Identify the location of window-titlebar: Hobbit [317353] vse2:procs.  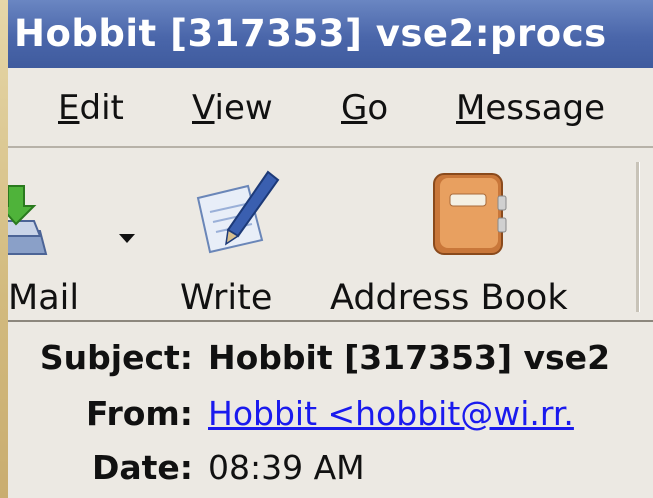
(330, 34).